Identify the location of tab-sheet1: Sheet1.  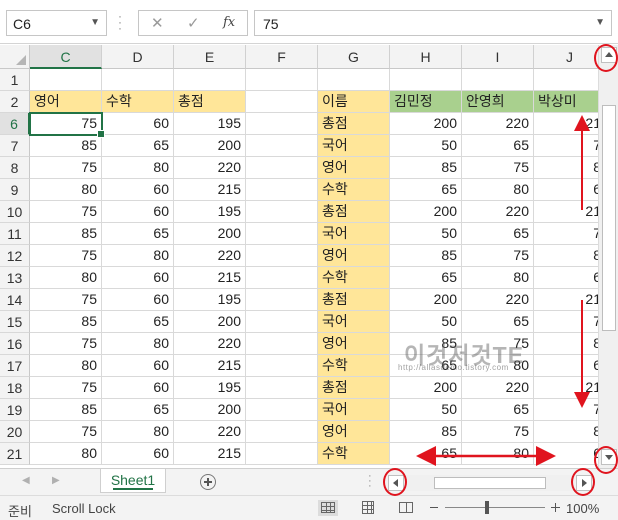
(133, 481).